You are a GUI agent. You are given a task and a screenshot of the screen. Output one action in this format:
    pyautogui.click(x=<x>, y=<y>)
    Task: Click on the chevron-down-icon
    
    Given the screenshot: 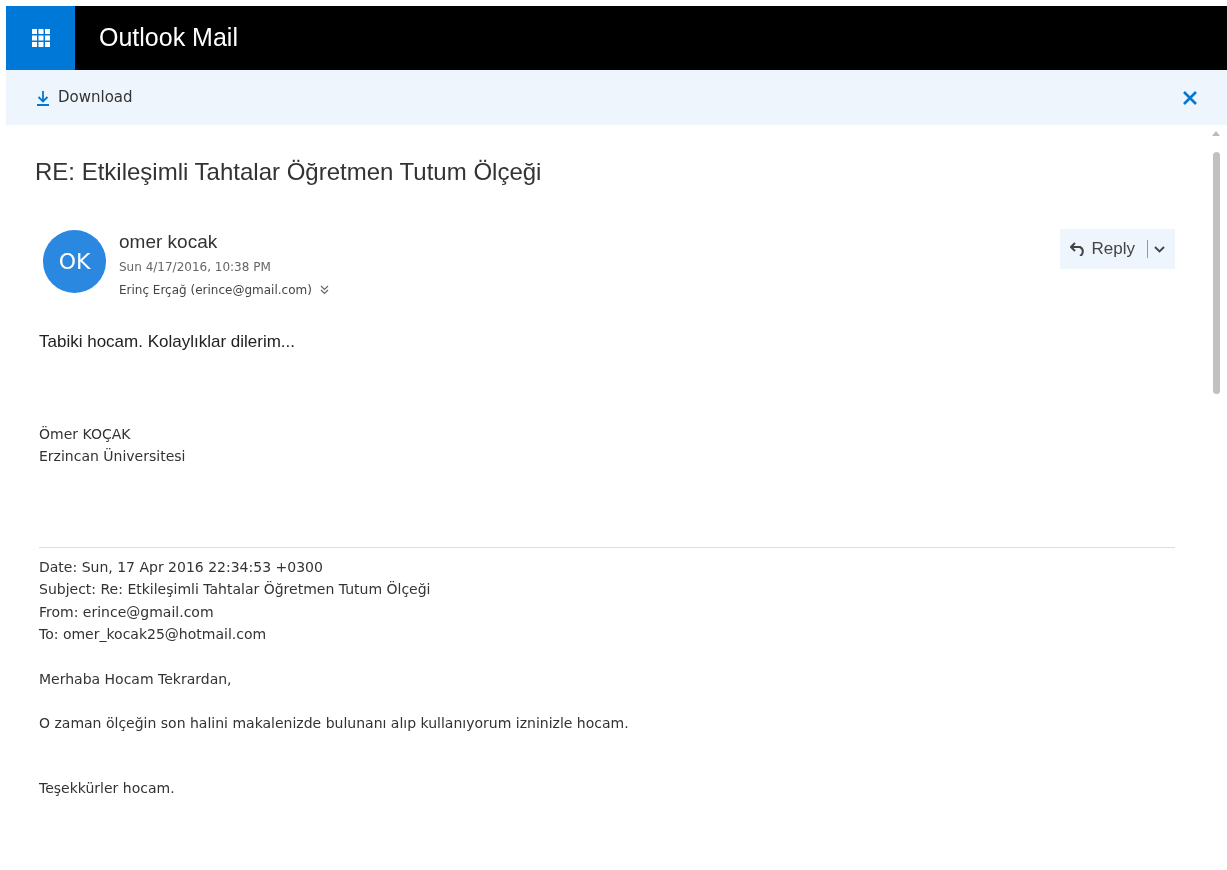 What is the action you would take?
    pyautogui.click(x=1159, y=249)
    